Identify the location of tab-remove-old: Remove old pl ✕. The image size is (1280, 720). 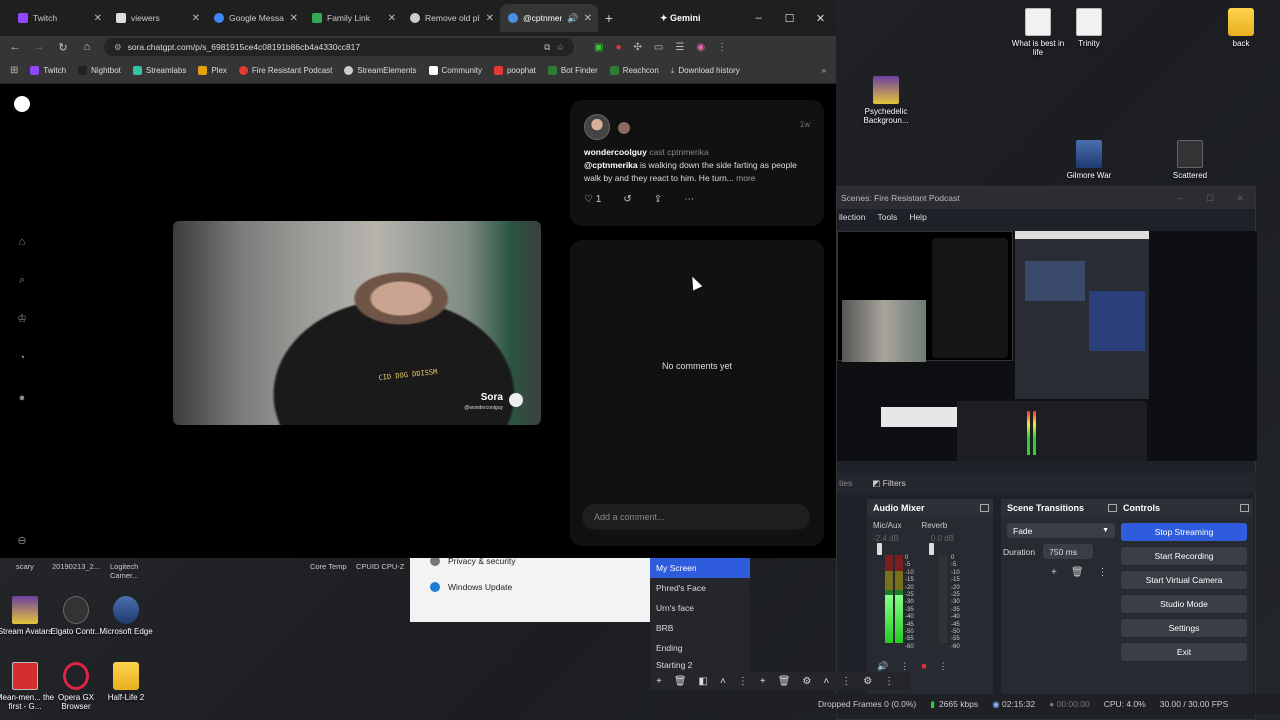
(451, 18).